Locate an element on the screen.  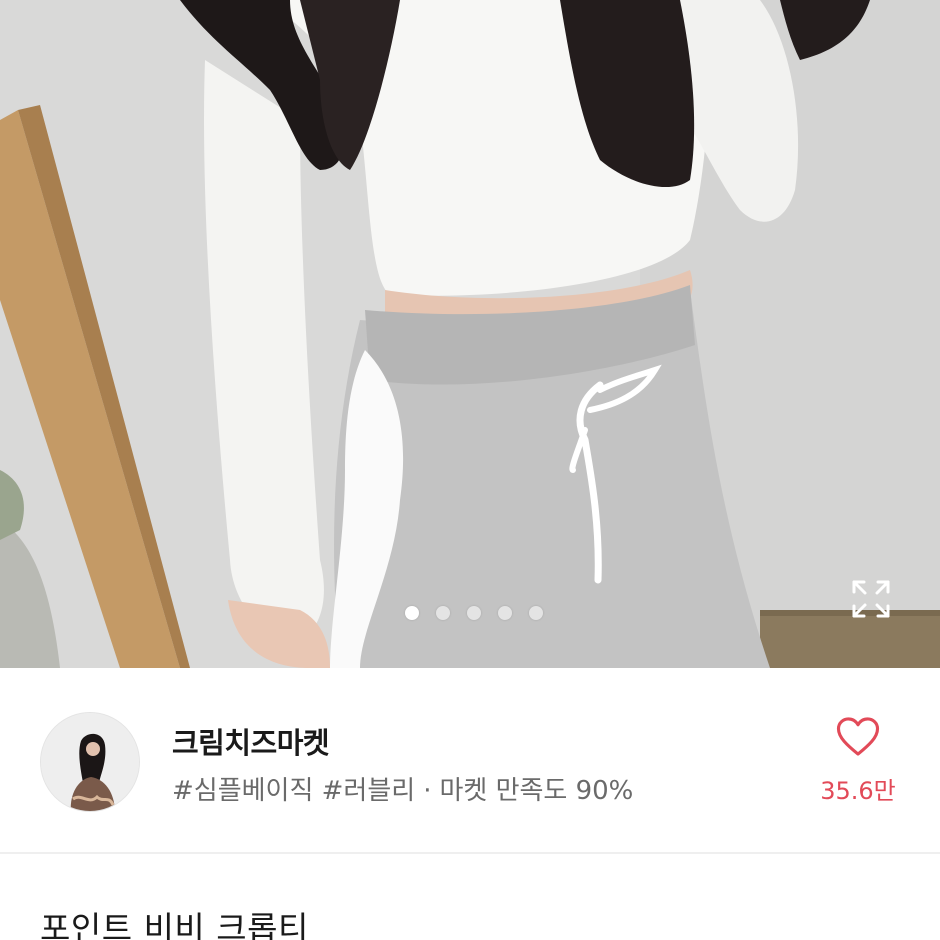
heart-outline-icon is located at coordinates (858, 736).